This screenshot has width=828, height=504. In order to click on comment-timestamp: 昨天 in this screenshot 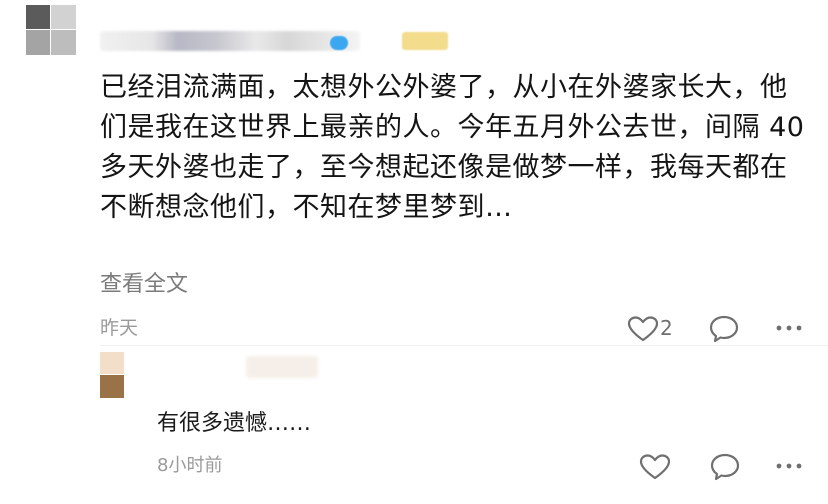, I will do `click(119, 328)`.